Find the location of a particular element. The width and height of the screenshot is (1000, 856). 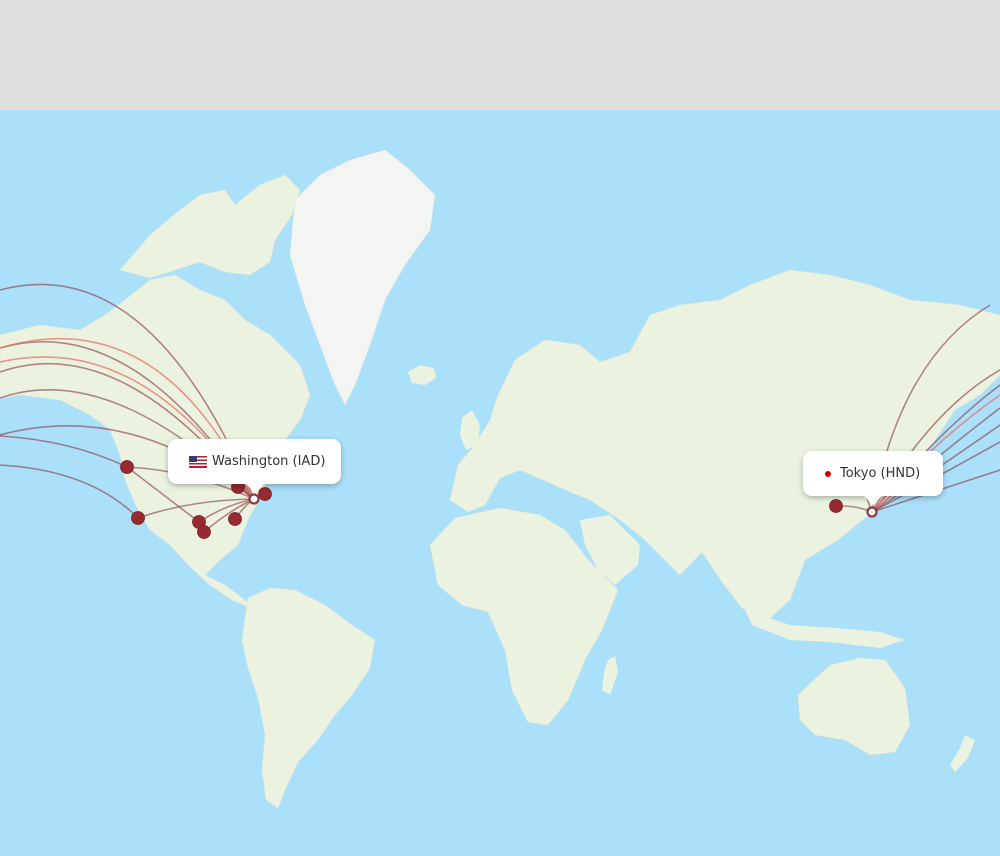

origin-callout: Washington (IAD) is located at coordinates (254, 466).